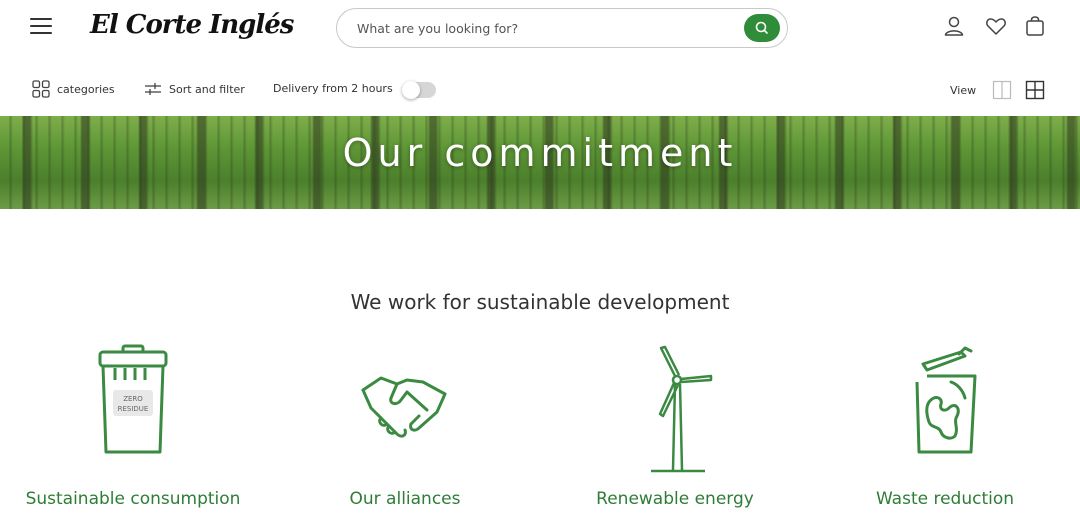 The width and height of the screenshot is (1080, 531). What do you see at coordinates (540, 302) in the screenshot?
I see `section-title: We work for sustainable development` at bounding box center [540, 302].